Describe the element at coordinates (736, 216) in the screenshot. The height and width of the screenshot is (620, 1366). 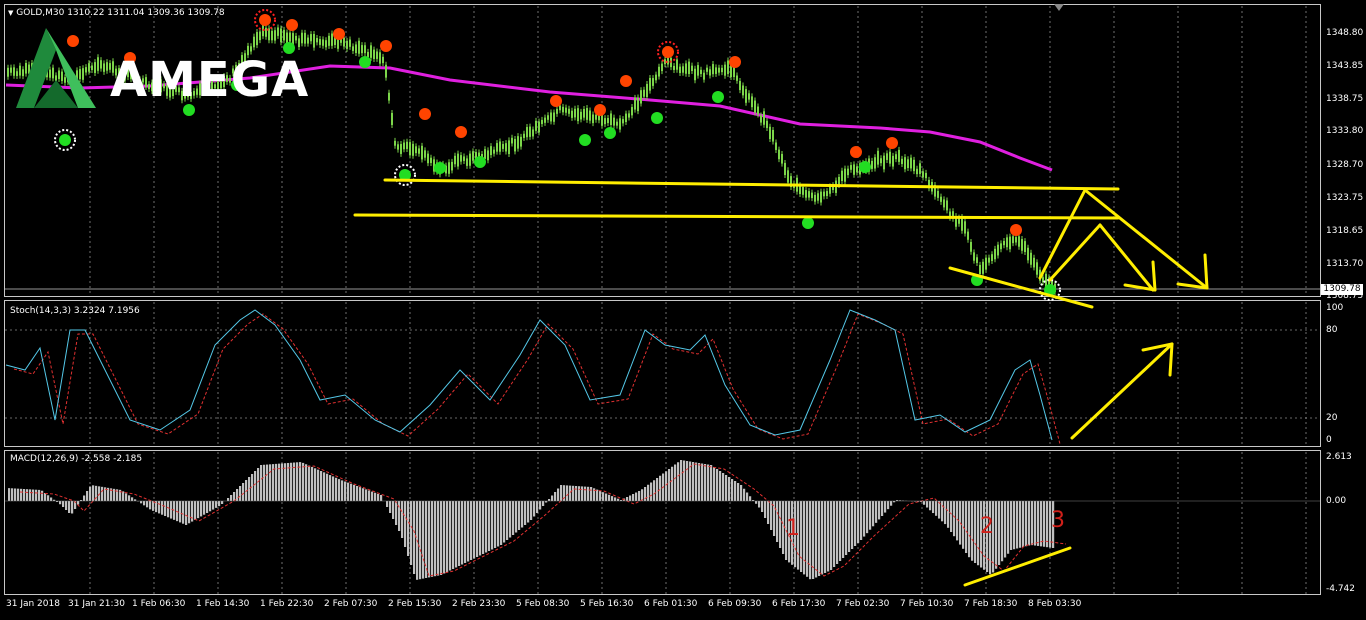
I see `resistance-trendline` at that location.